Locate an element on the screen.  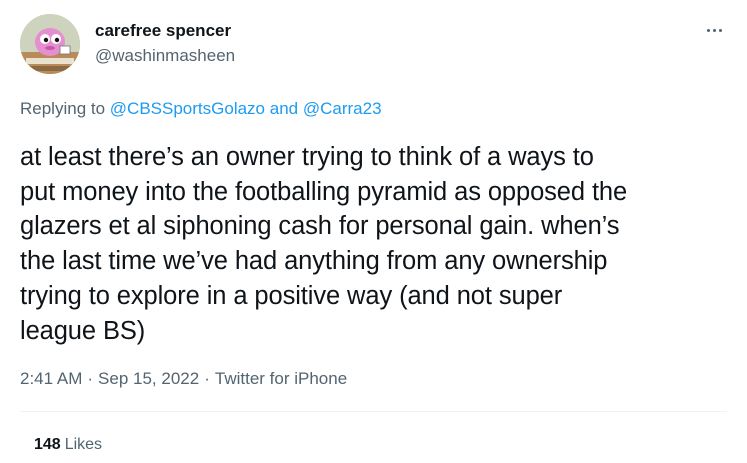
replying-prefix: Replying to is located at coordinates (63, 108).